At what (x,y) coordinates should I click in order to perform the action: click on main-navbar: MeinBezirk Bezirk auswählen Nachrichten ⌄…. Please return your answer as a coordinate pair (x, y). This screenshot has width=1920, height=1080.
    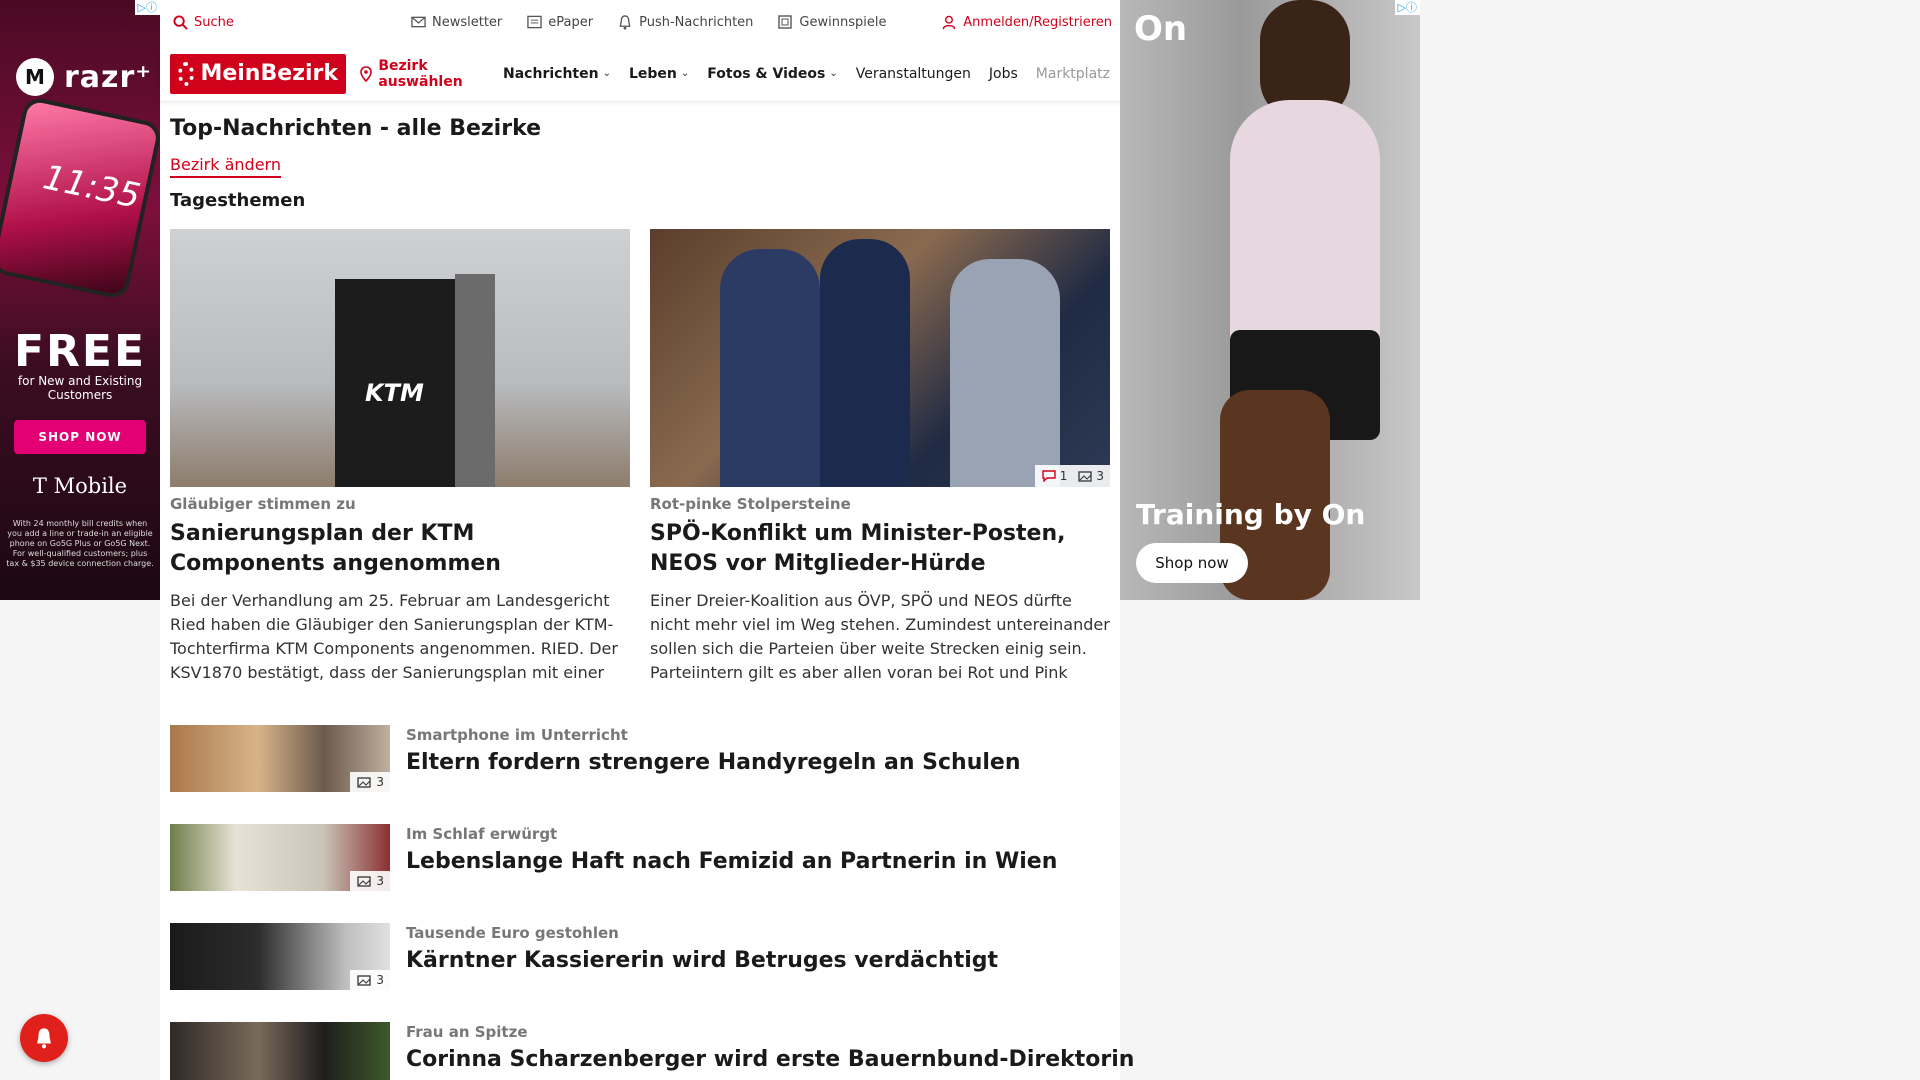
    Looking at the image, I should click on (640, 74).